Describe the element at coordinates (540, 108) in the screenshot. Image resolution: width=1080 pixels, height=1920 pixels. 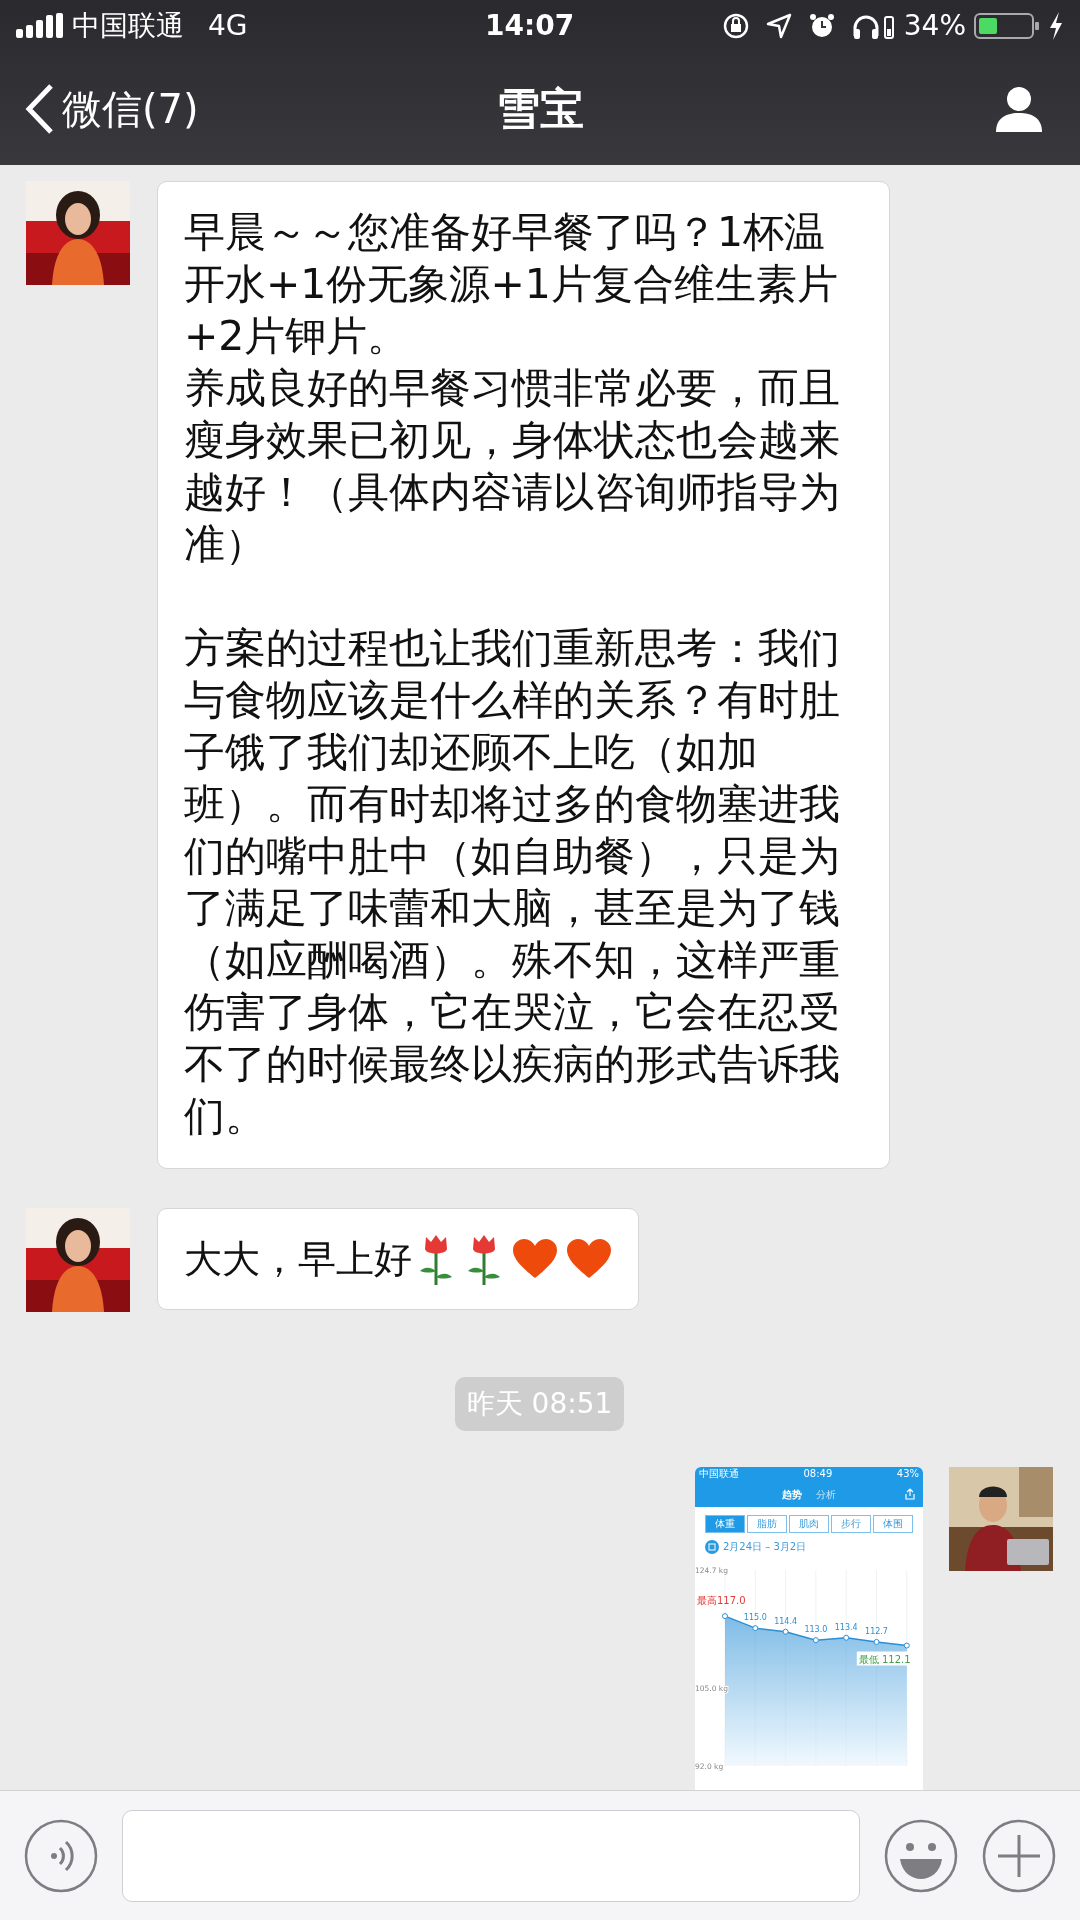
I see `chat-title: 雪宝` at that location.